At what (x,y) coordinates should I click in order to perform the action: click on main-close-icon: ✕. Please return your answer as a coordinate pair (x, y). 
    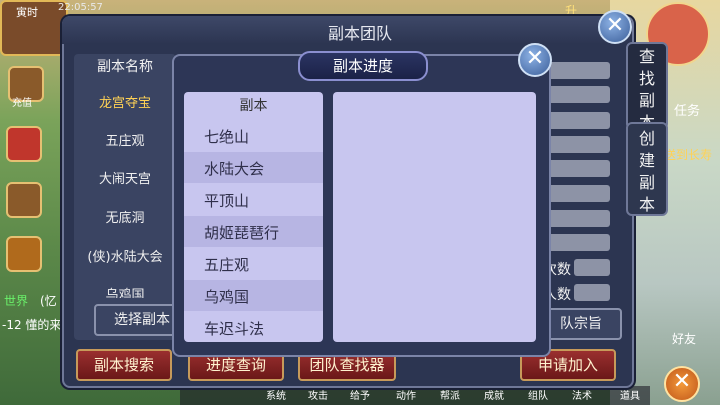
    Looking at the image, I should click on (682, 384).